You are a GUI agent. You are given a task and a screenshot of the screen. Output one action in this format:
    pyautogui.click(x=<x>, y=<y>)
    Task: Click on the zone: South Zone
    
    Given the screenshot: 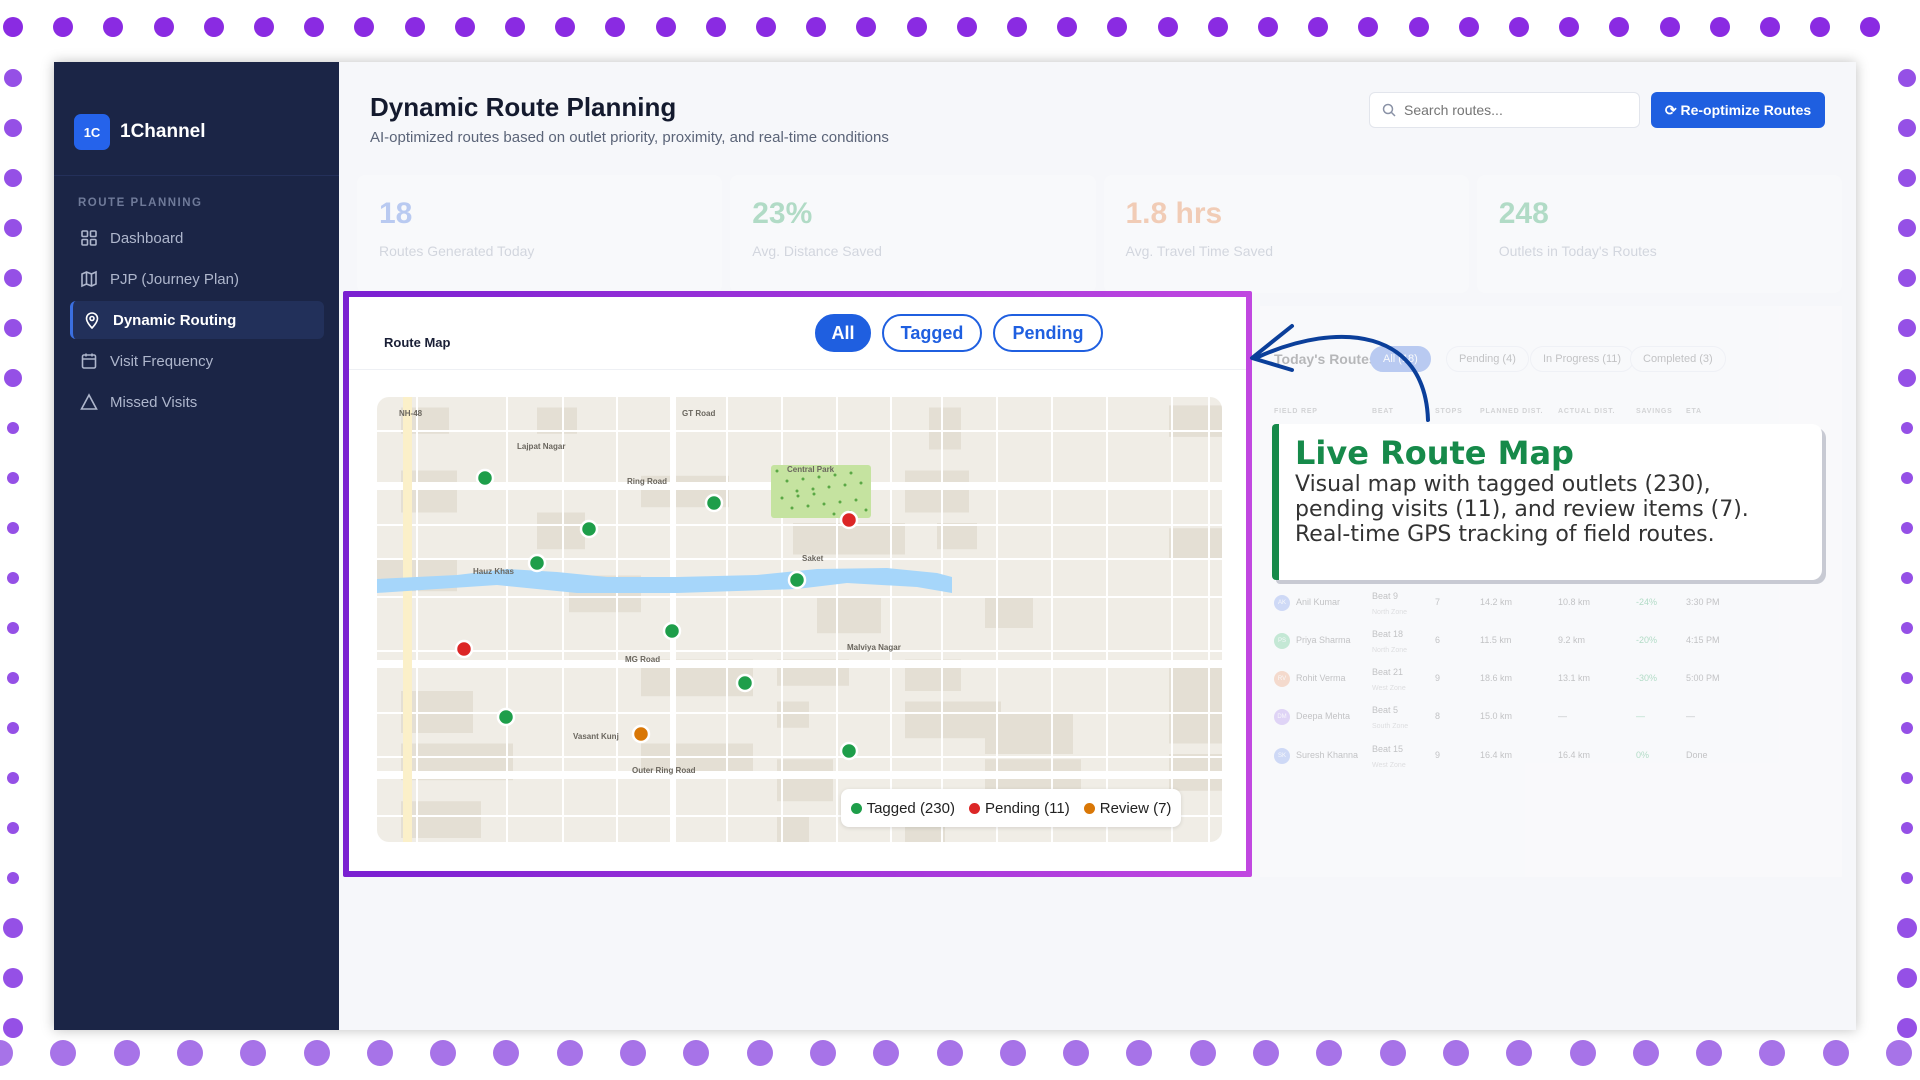 What is the action you would take?
    pyautogui.click(x=1390, y=726)
    